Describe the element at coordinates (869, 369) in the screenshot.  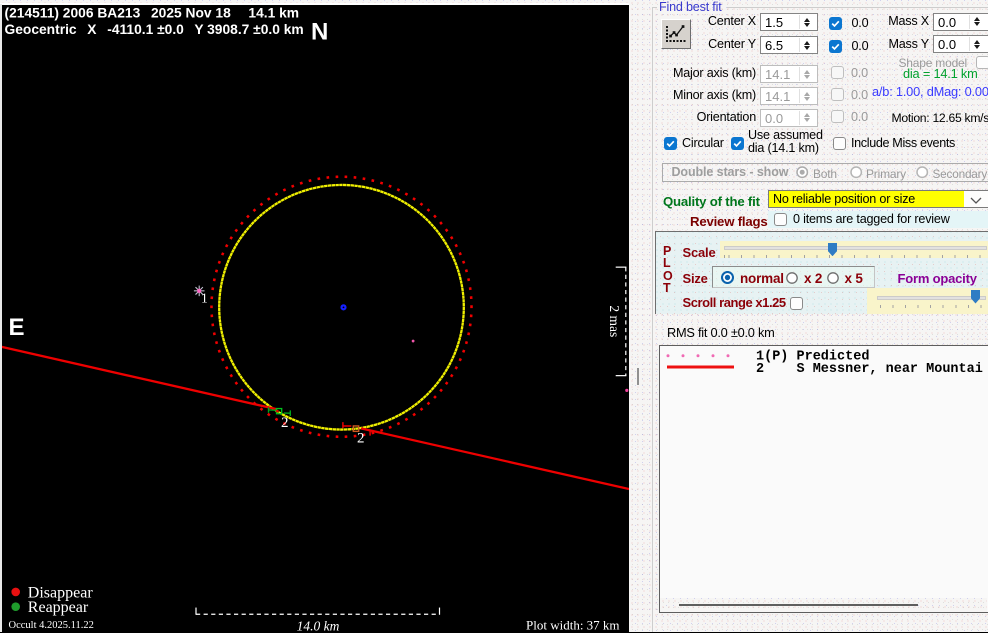
I see `svg-text: 2 S Messner, near Mountai` at that location.